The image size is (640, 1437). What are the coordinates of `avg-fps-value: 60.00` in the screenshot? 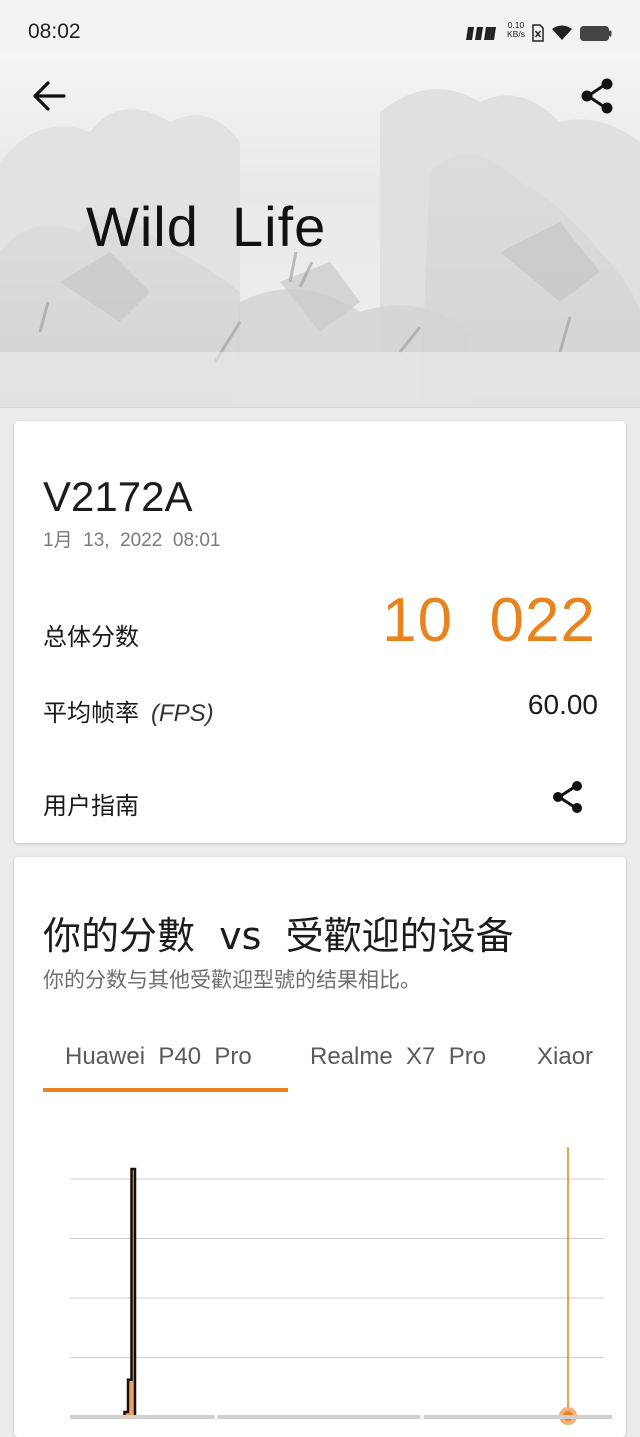 It's located at (562, 704).